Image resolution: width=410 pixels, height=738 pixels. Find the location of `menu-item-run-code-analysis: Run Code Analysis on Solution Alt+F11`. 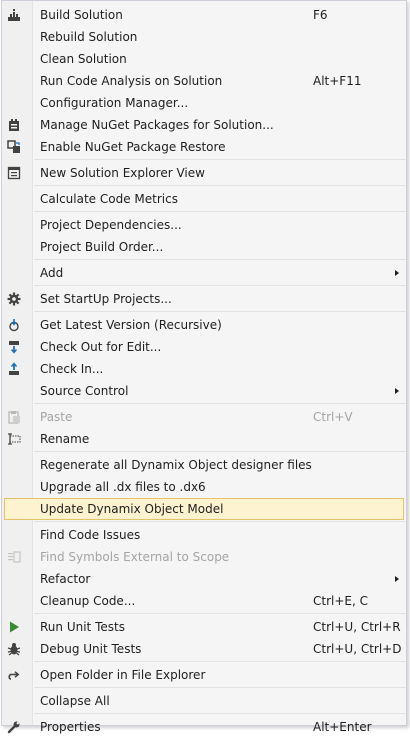

menu-item-run-code-analysis: Run Code Analysis on Solution Alt+F11 is located at coordinates (204, 81).